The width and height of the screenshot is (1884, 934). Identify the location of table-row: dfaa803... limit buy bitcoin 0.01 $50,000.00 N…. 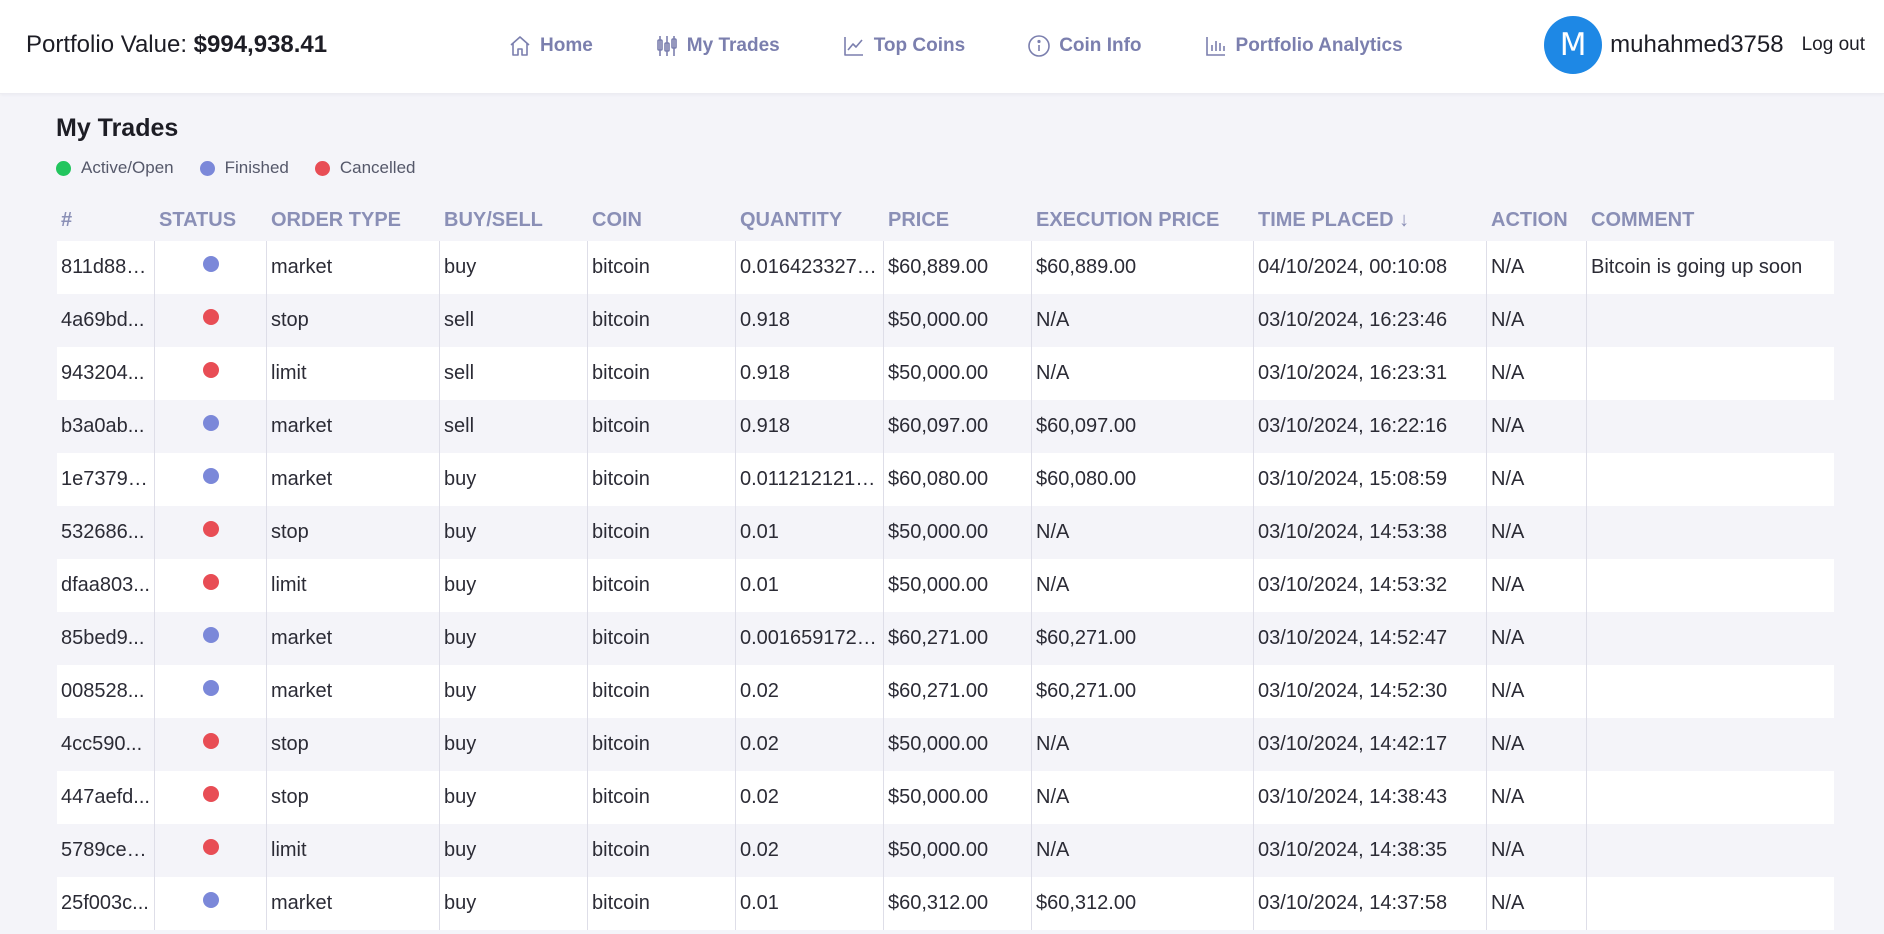
(945, 585).